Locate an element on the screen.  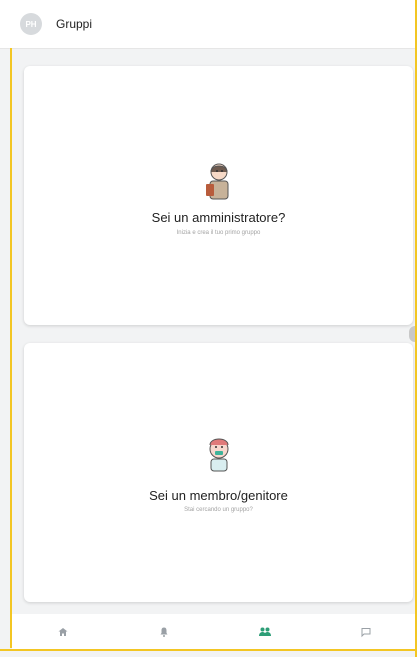
app-bar: PH Gruppi is located at coordinates (207, 24).